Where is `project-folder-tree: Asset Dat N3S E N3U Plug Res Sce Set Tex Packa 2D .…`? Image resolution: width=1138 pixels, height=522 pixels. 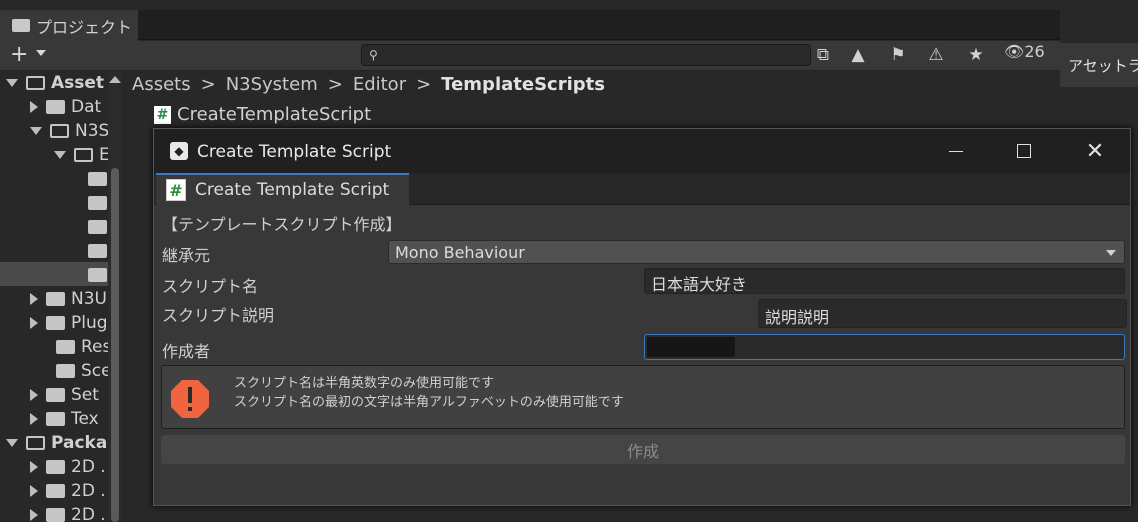 project-folder-tree: Asset Dat N3S E N3U Plug Res Sce Set Tex Packa 2D .… is located at coordinates (61, 296).